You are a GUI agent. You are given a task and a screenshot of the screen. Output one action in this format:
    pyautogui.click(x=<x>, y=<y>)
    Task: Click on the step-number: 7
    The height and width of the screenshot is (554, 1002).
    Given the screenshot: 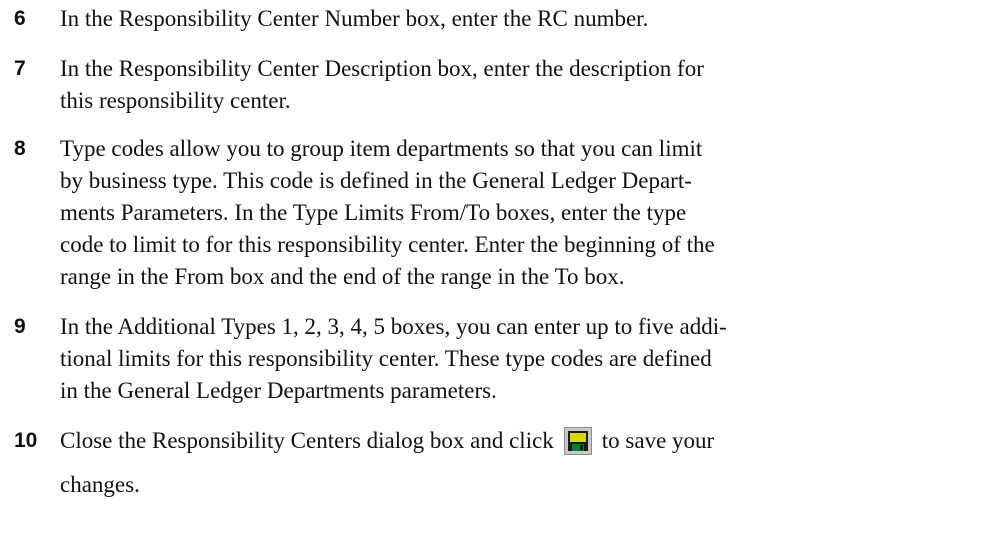 What is the action you would take?
    pyautogui.click(x=20, y=68)
    